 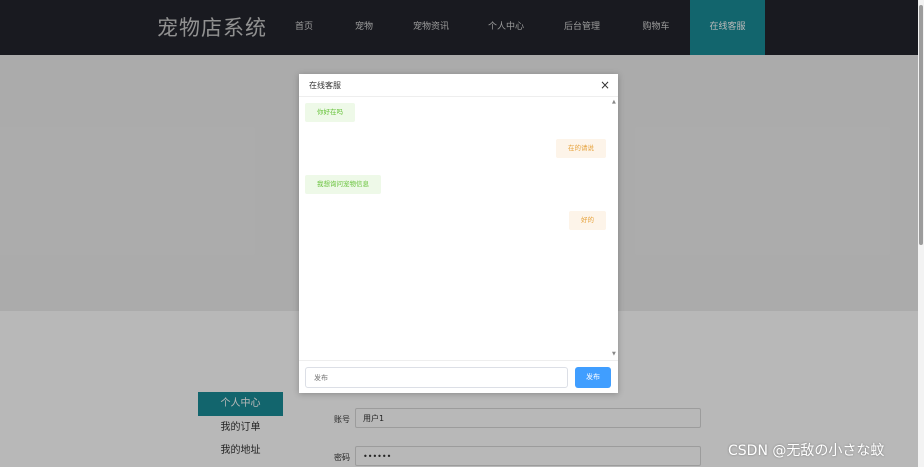 I want to click on scroll-down-arrow-icon: ▼, so click(x=614, y=354).